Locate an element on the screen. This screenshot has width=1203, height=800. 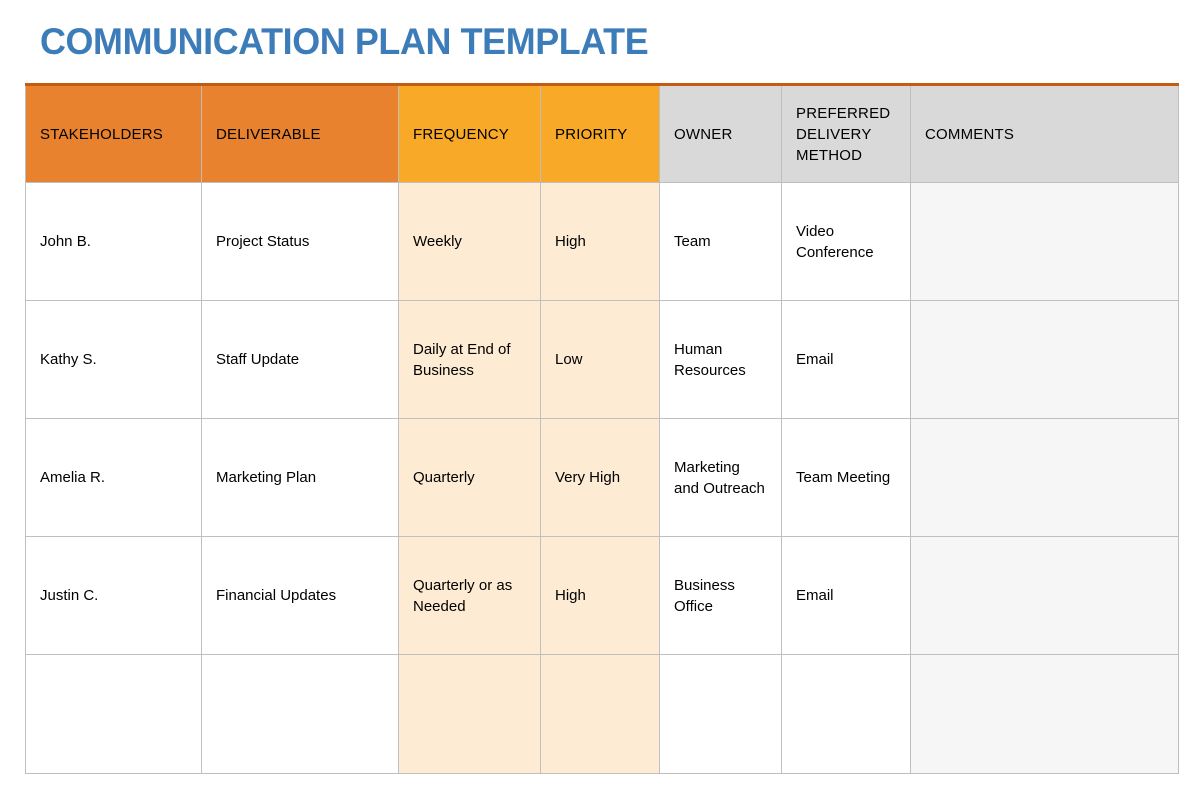
cell-owner: Marketing and Outreach is located at coordinates (720, 477).